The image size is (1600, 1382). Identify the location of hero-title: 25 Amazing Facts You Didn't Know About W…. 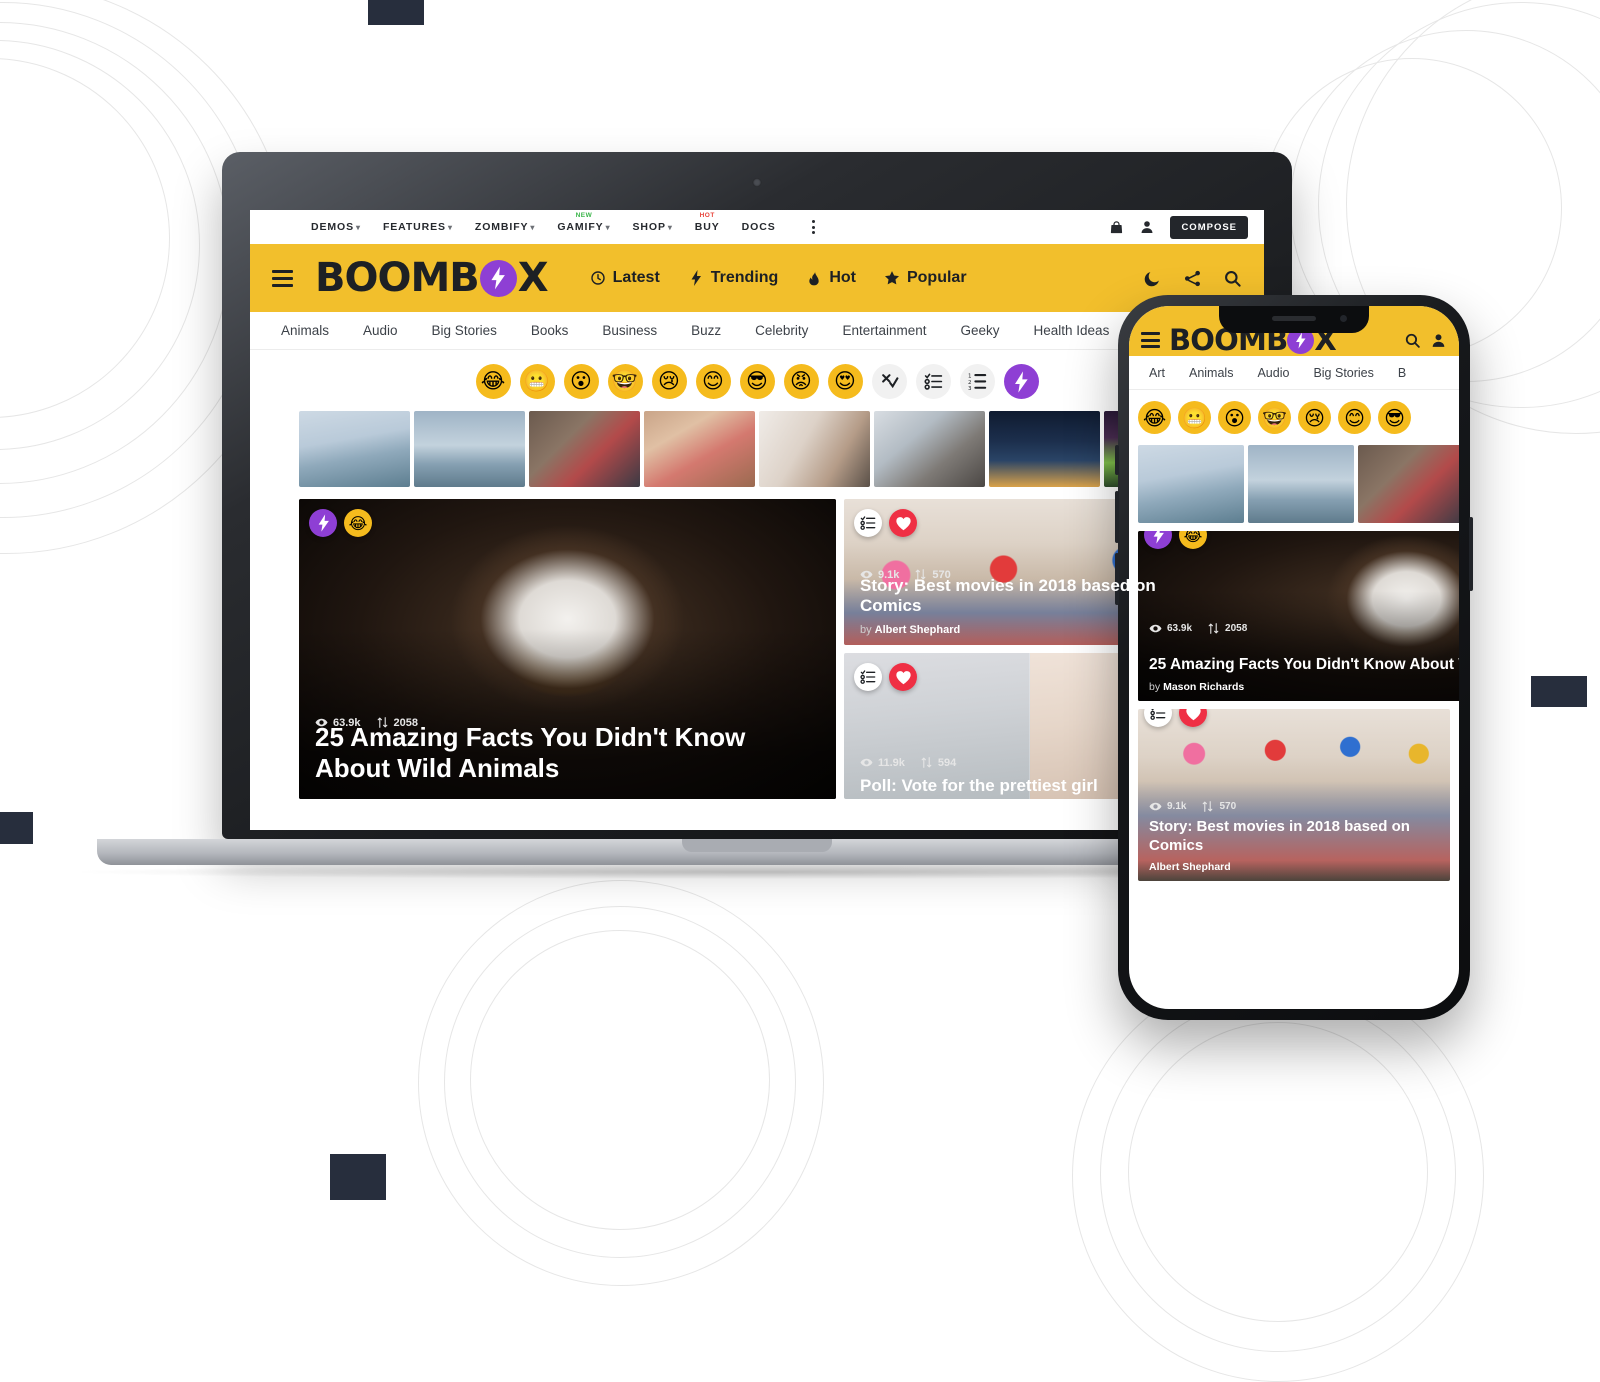
(567, 753).